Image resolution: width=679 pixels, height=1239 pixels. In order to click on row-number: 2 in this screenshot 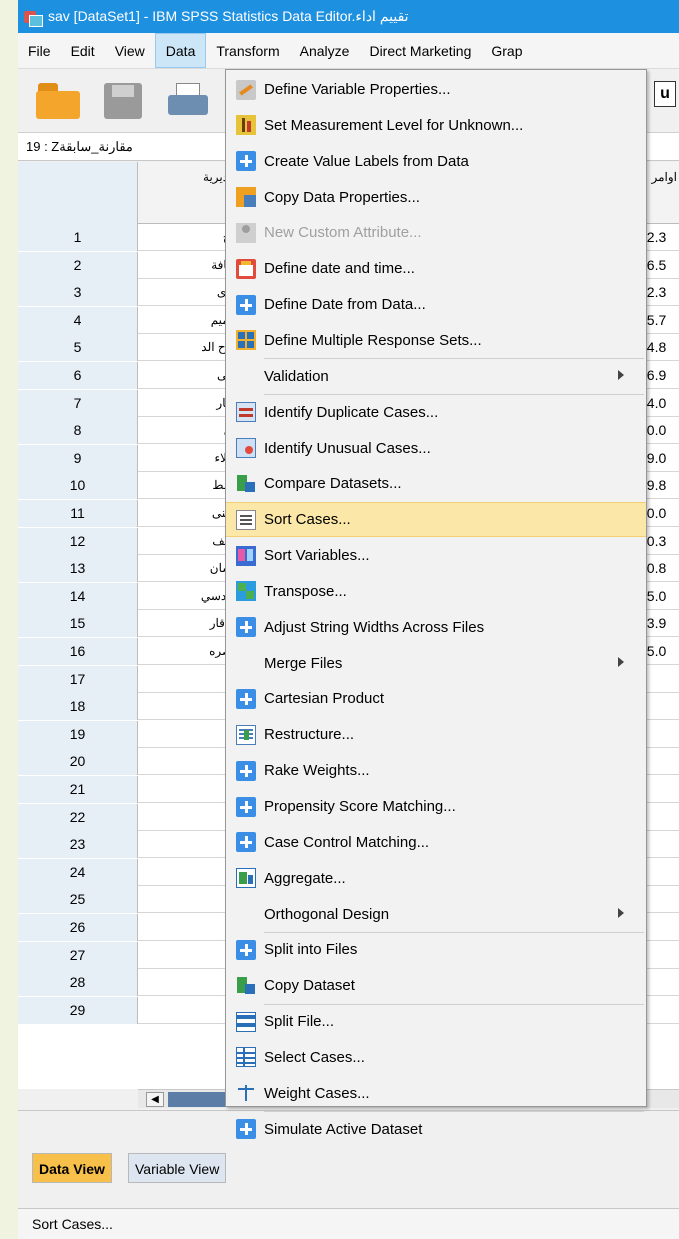, I will do `click(78, 265)`.